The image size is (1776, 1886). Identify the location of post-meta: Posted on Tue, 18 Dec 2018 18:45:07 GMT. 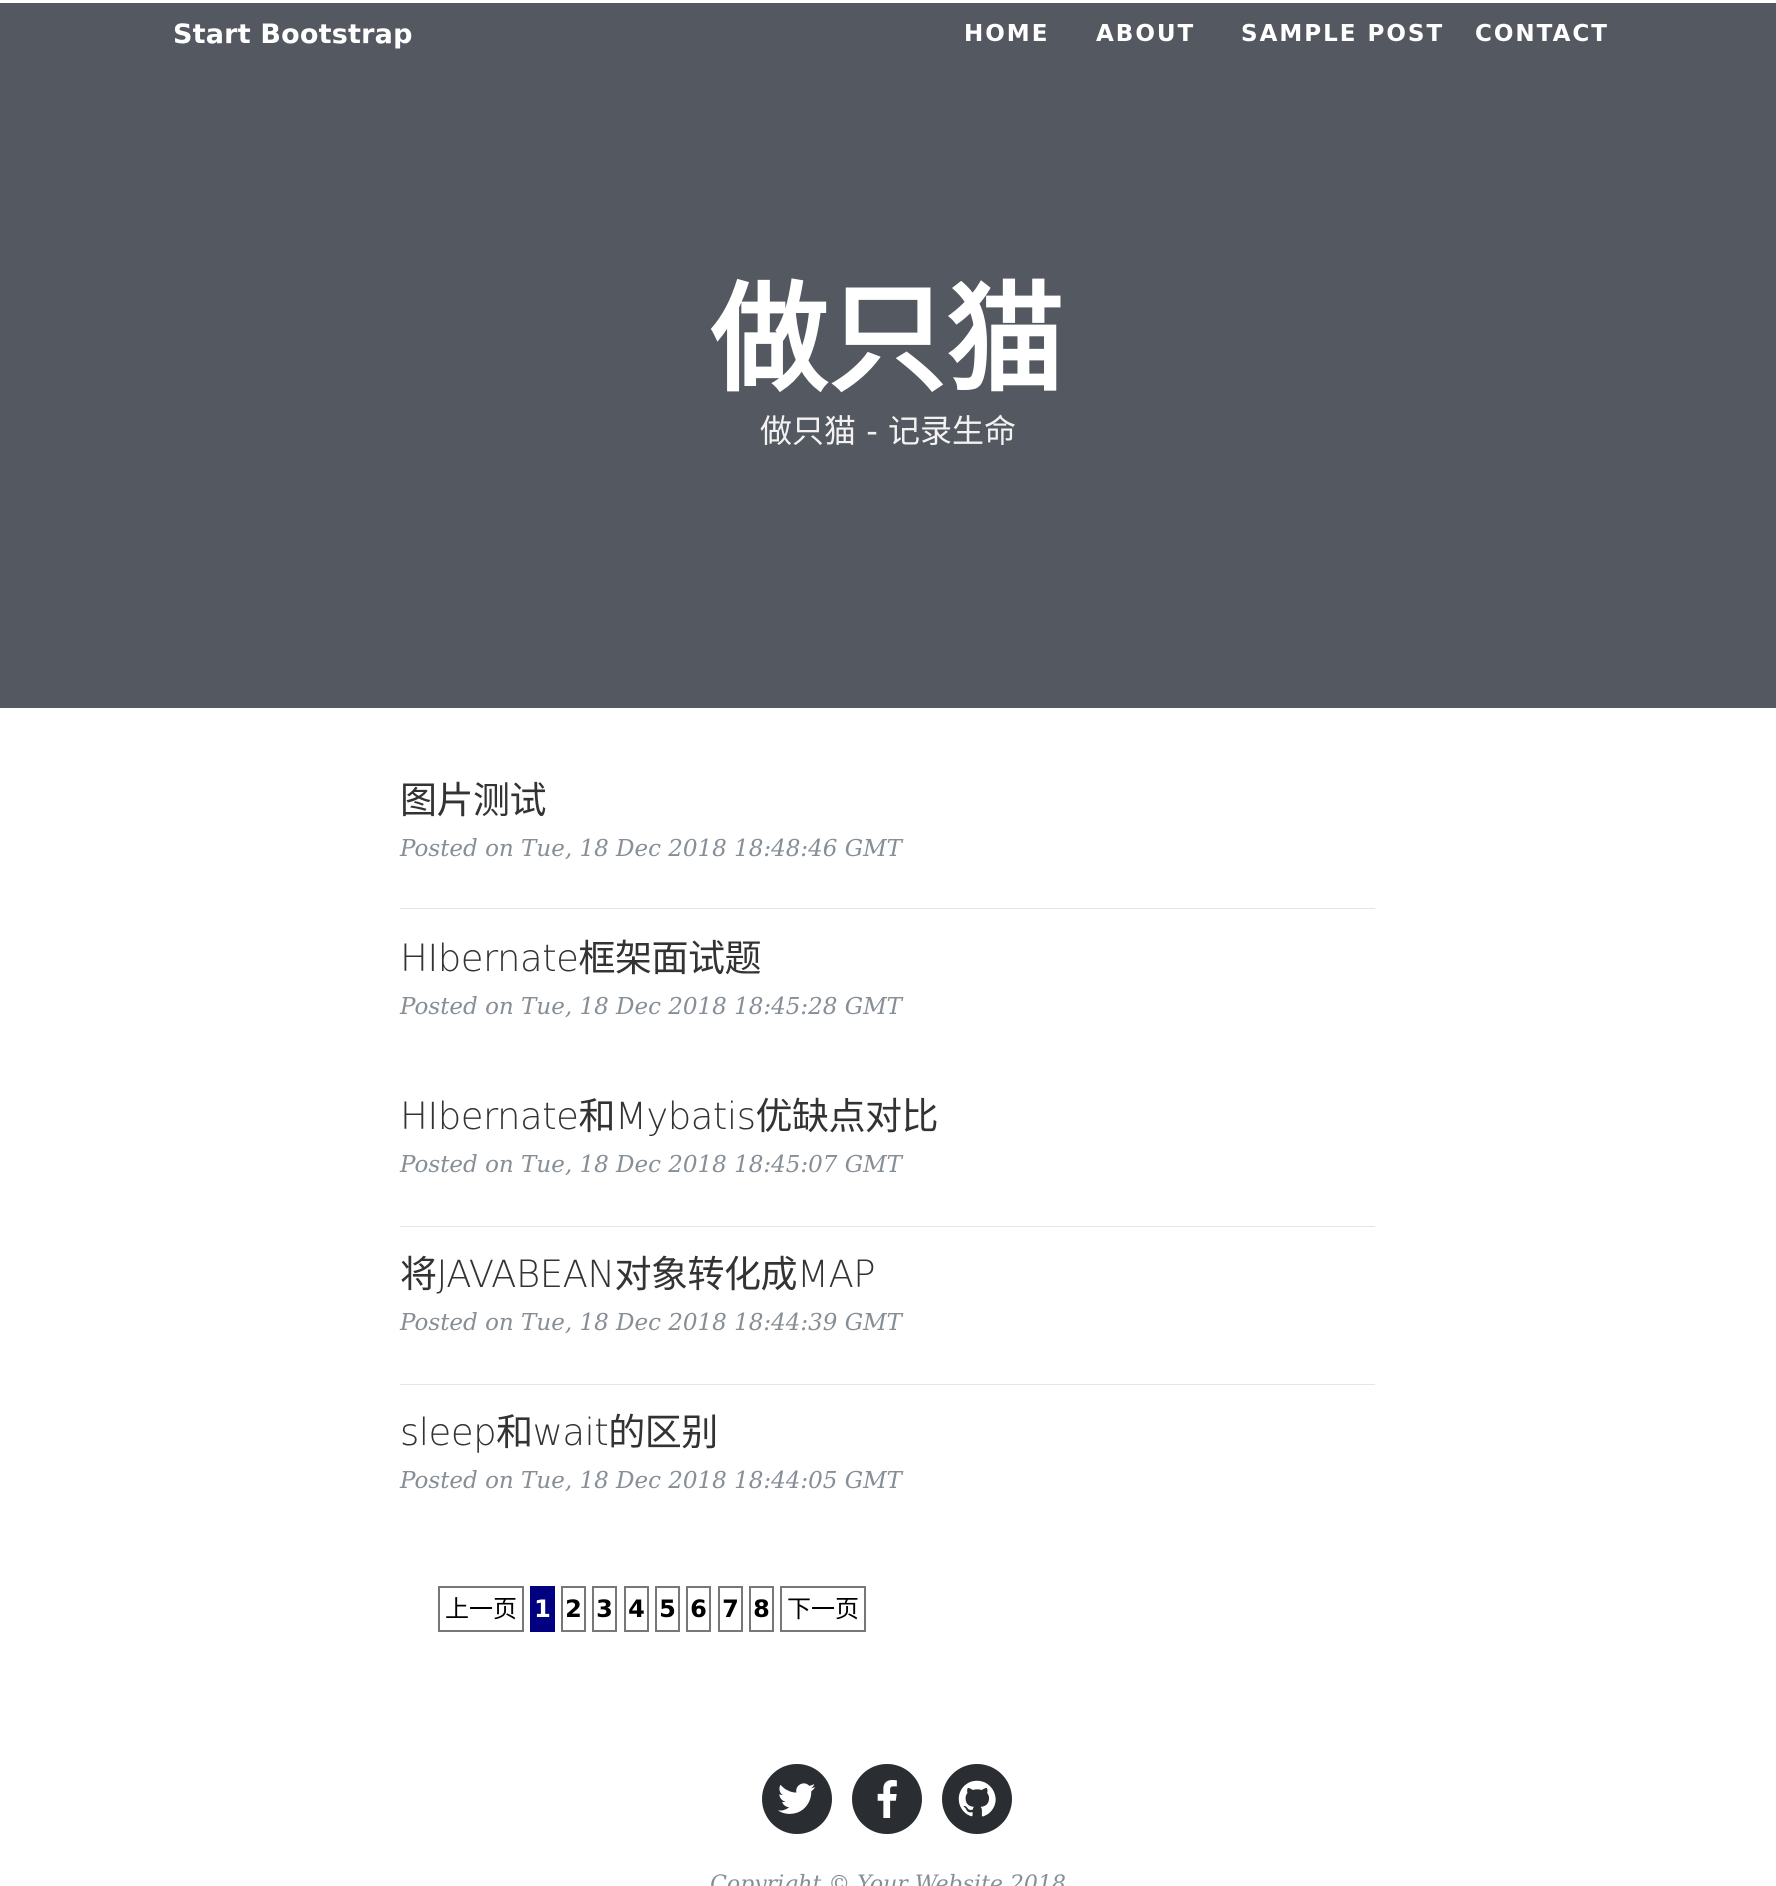
(651, 1165).